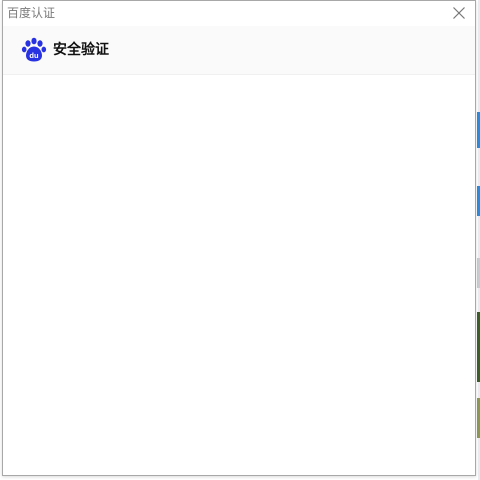 The image size is (480, 480). I want to click on baidu-logo: du, so click(34, 50).